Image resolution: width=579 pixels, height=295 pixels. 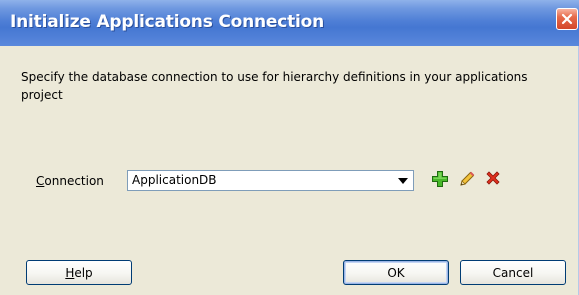 I want to click on delete-icon, so click(x=493, y=181).